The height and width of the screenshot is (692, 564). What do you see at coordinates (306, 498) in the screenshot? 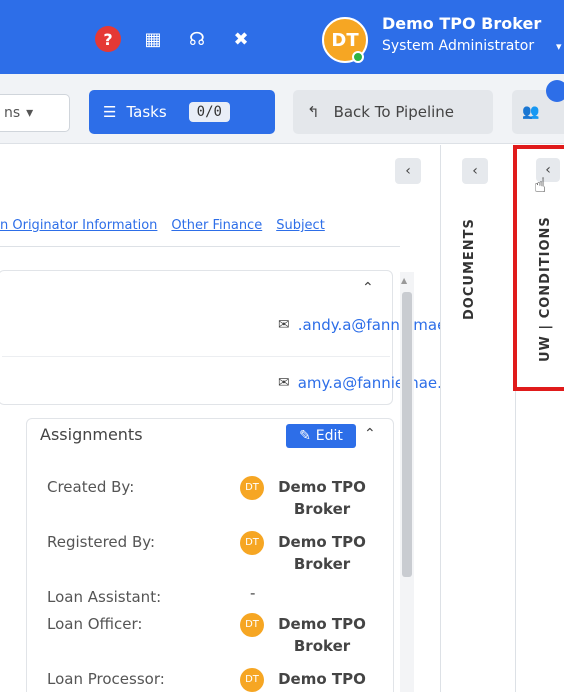
I see `created-by-value: DT Demo TPO Broker` at bounding box center [306, 498].